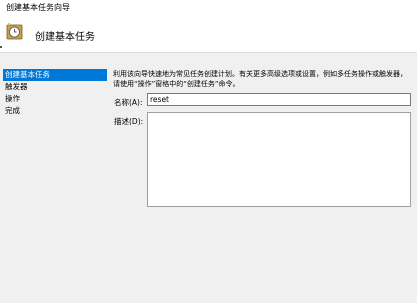 Image resolution: width=417 pixels, height=303 pixels. Describe the element at coordinates (208, 8) in the screenshot. I see `title-bar: 创建基本任务向导` at that location.